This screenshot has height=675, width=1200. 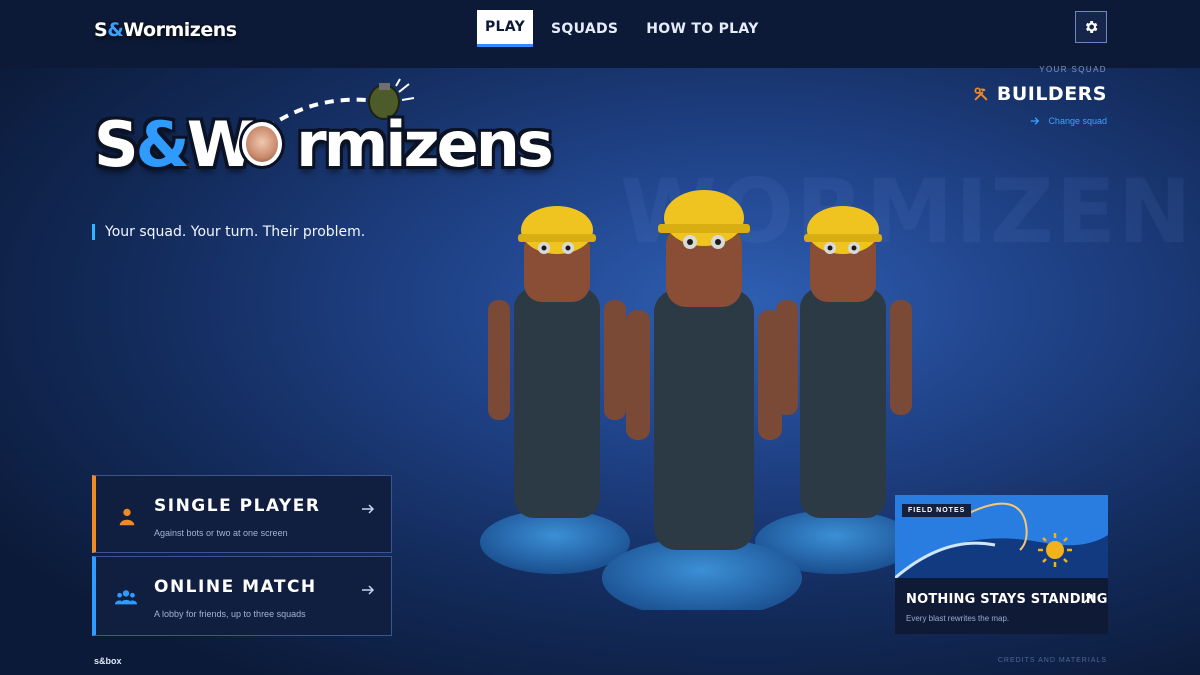 What do you see at coordinates (228, 232) in the screenshot?
I see `tagline: Your squad. Your turn. Their problem.` at bounding box center [228, 232].